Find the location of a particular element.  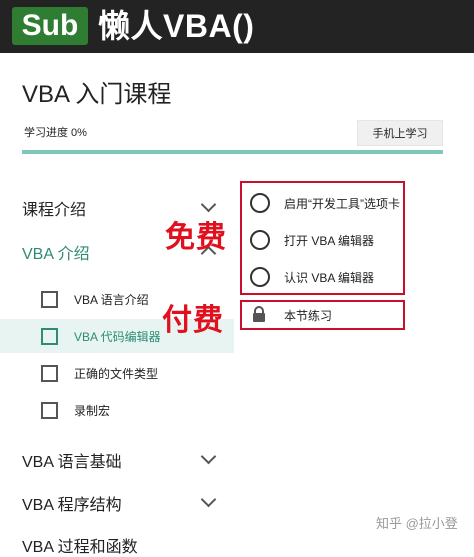

mobile-learn-button: 手机上学习 is located at coordinates (400, 133).